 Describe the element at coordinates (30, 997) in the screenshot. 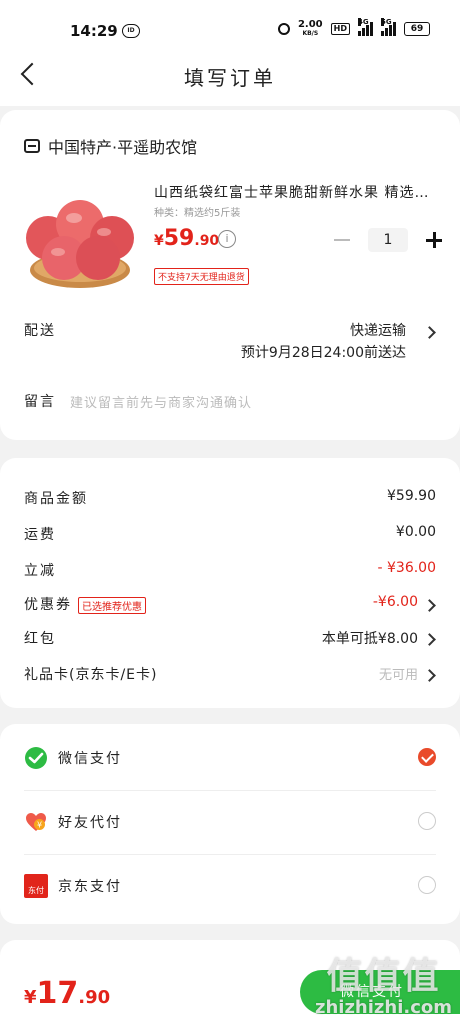

I see `total-currency: ¥` at that location.